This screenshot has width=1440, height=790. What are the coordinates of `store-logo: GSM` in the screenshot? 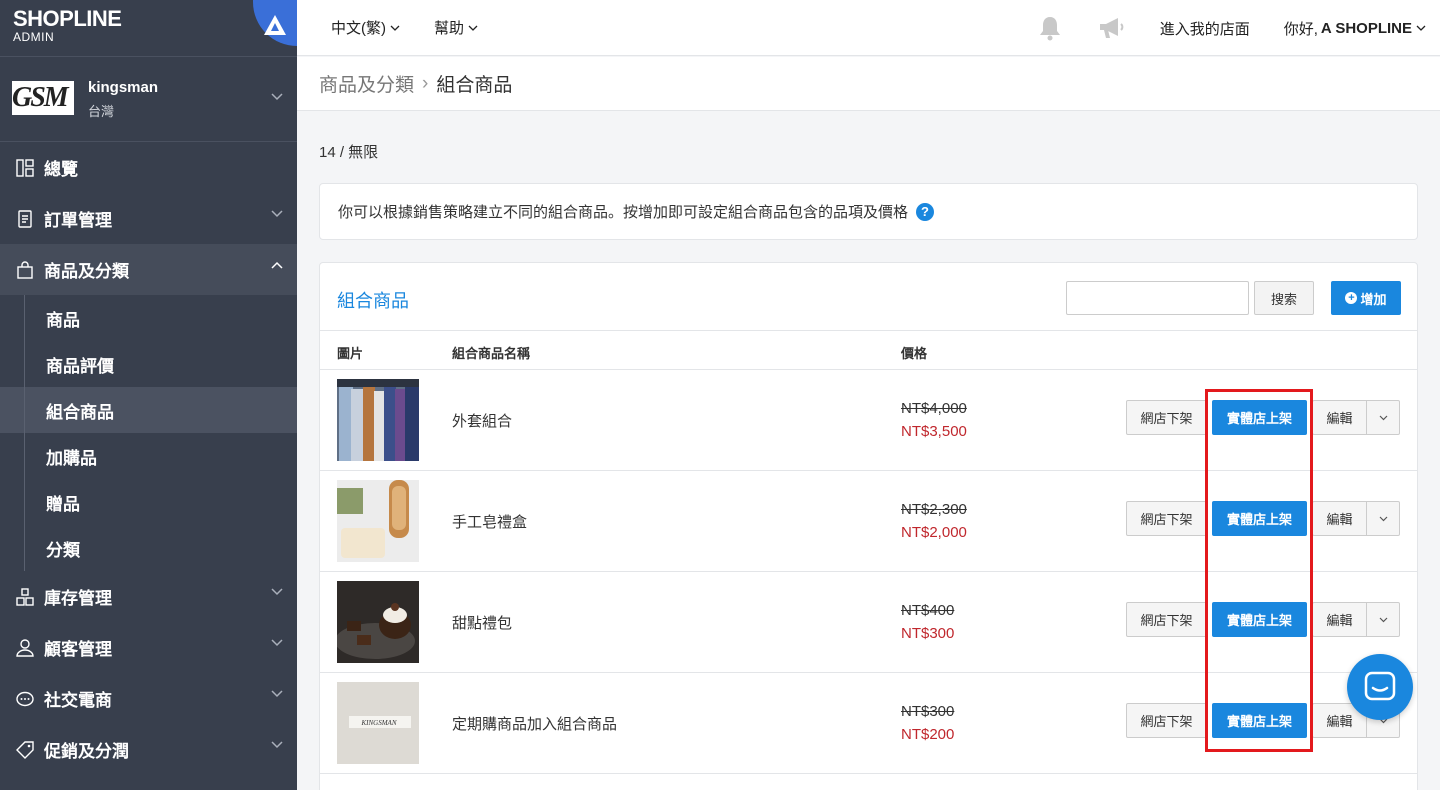 It's located at (43, 98).